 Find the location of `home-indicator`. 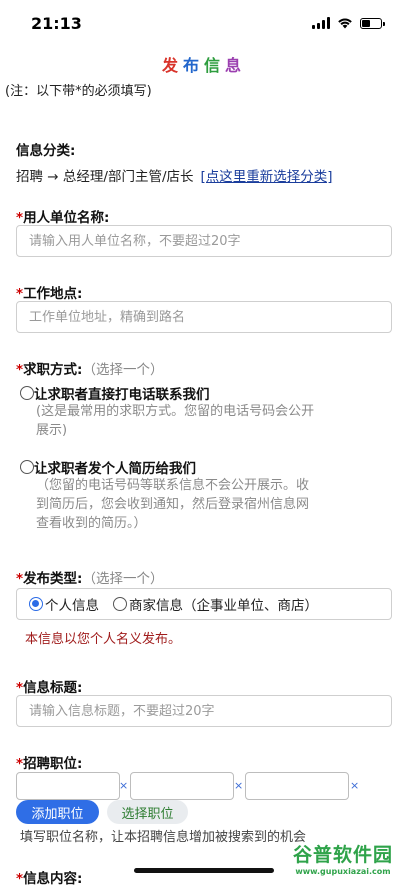

home-indicator is located at coordinates (204, 870).